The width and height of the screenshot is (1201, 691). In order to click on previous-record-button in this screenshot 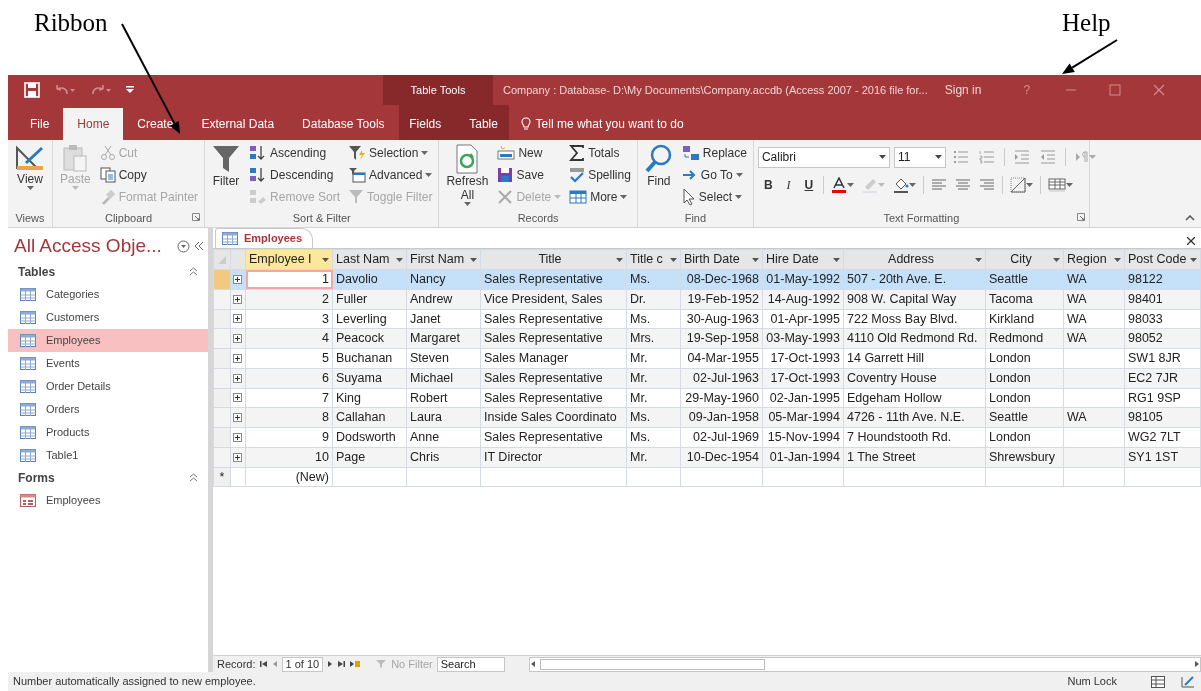, I will do `click(274, 664)`.